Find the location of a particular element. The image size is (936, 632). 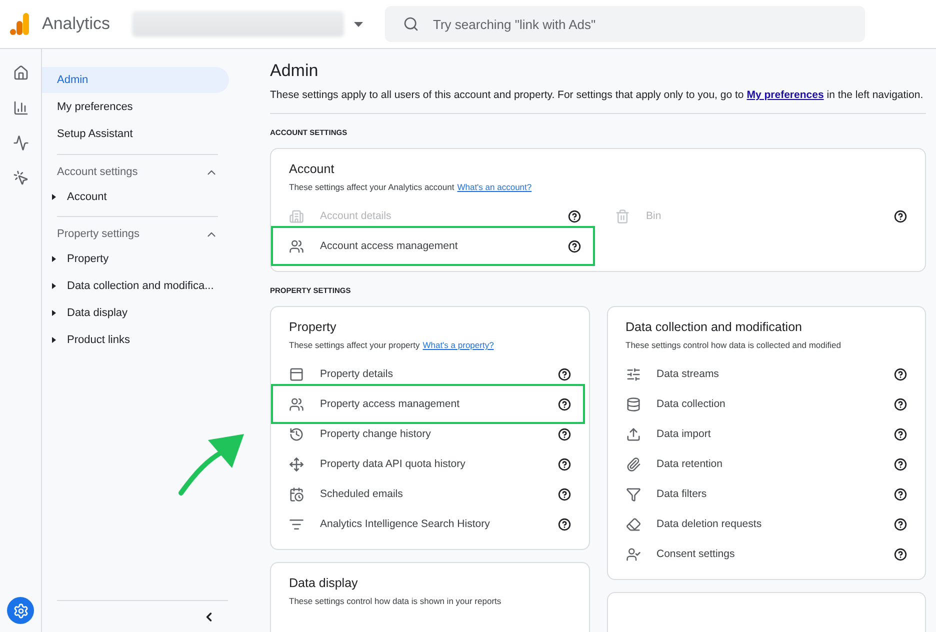

settings-link: Account access management is located at coordinates (444, 246).